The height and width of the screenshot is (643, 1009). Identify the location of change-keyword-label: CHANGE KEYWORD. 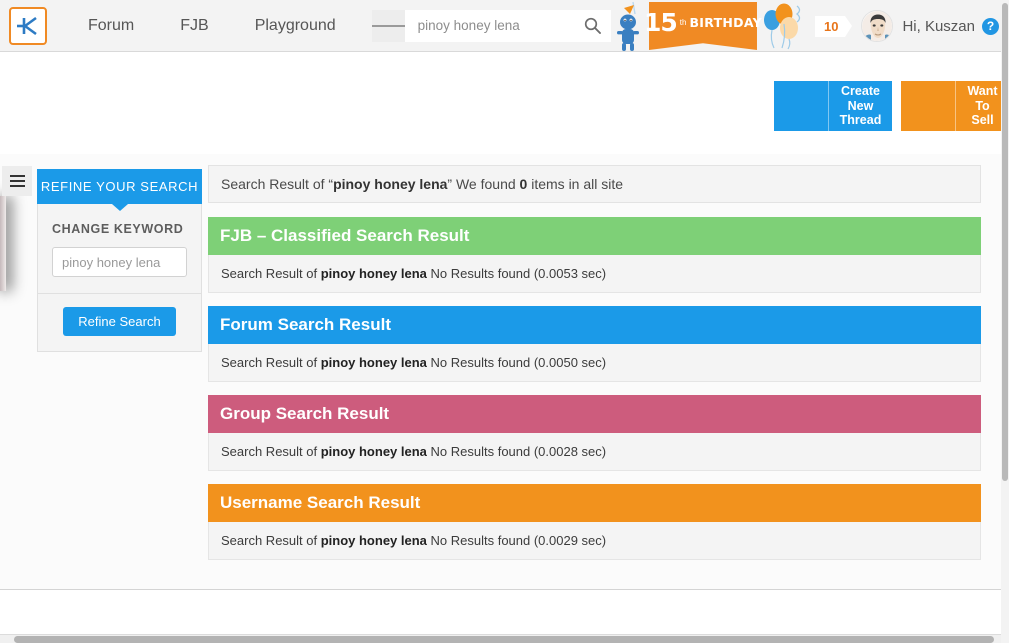
(118, 229).